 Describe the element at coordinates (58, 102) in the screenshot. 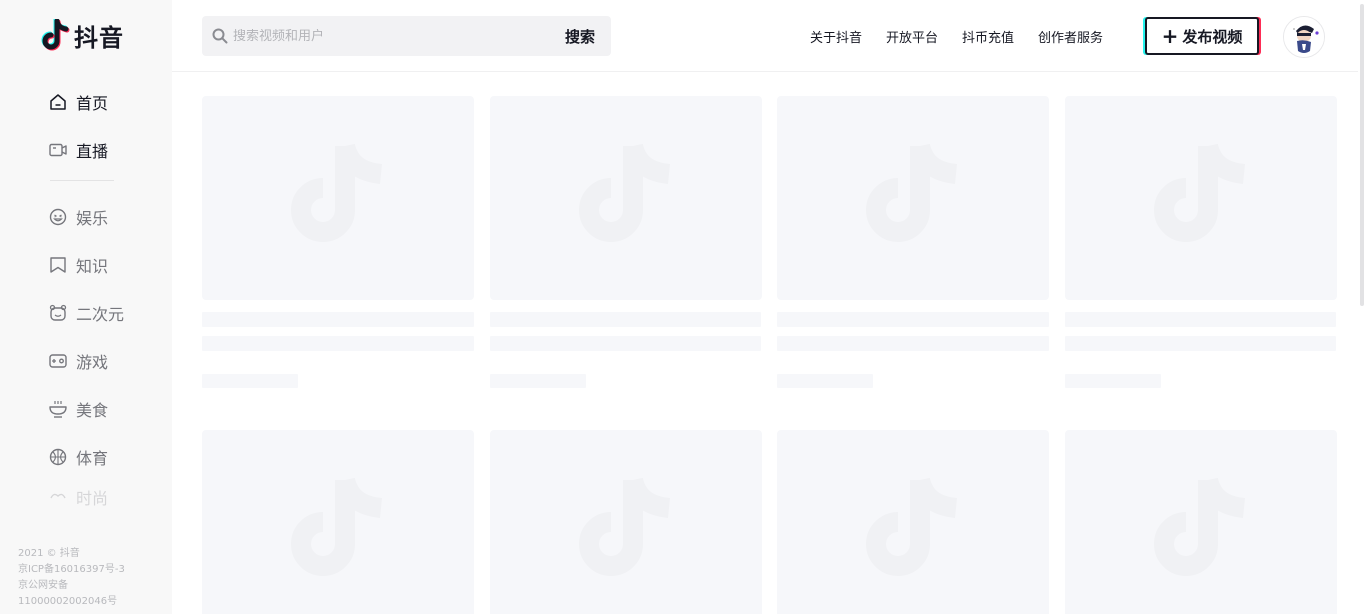

I see `home-icon` at that location.